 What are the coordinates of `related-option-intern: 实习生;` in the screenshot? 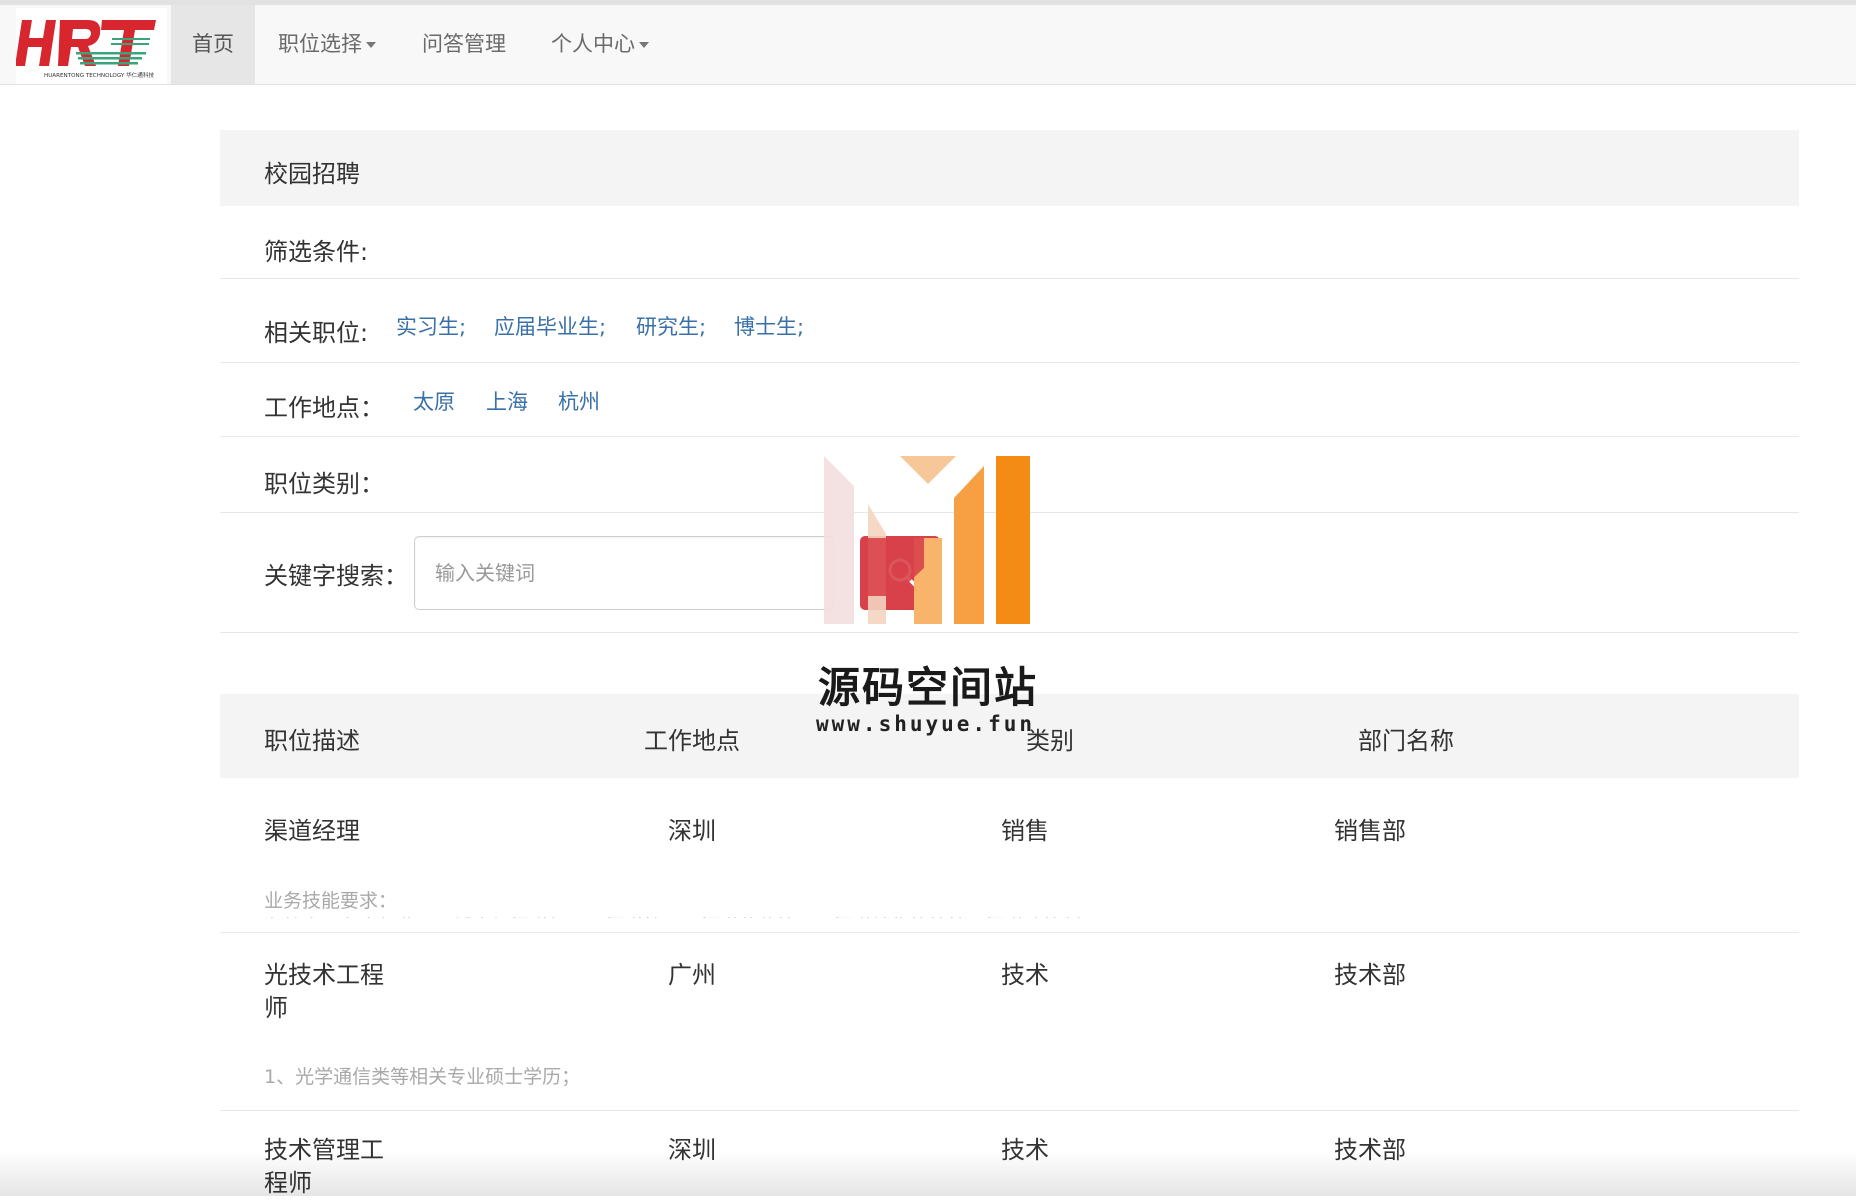 It's located at (431, 326).